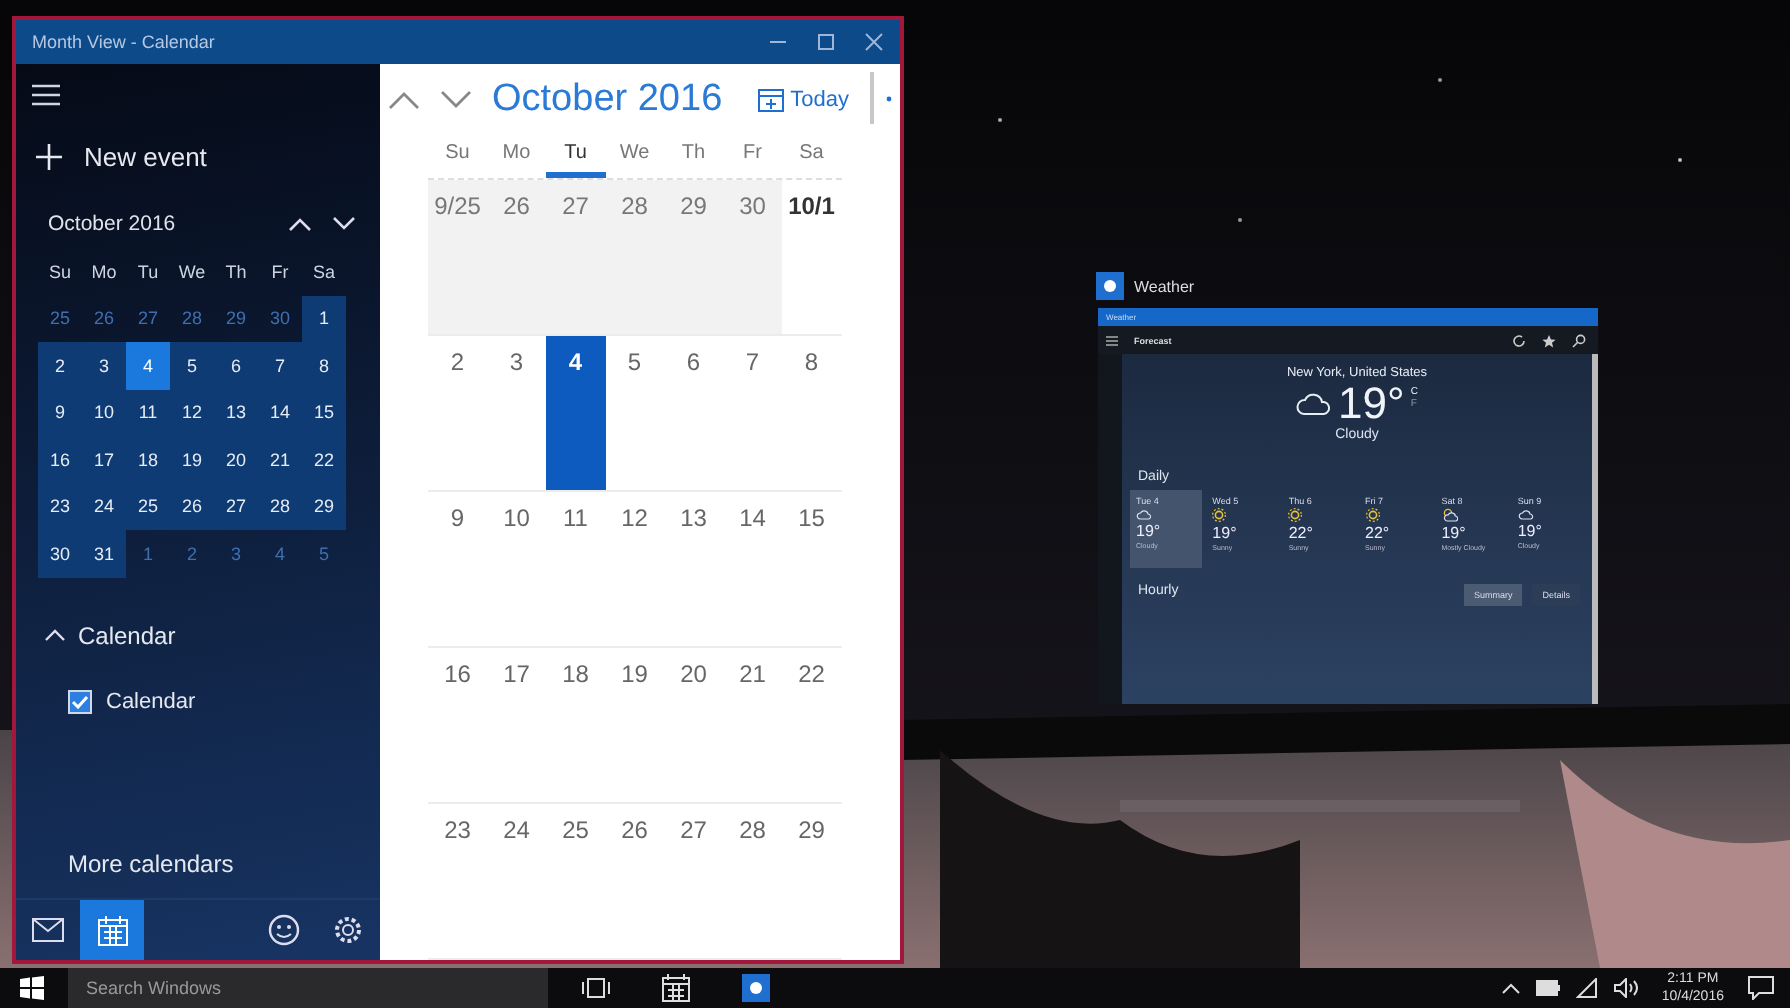 This screenshot has height=1008, width=1790. Describe the element at coordinates (516, 413) in the screenshot. I see `day-cell: 3` at that location.